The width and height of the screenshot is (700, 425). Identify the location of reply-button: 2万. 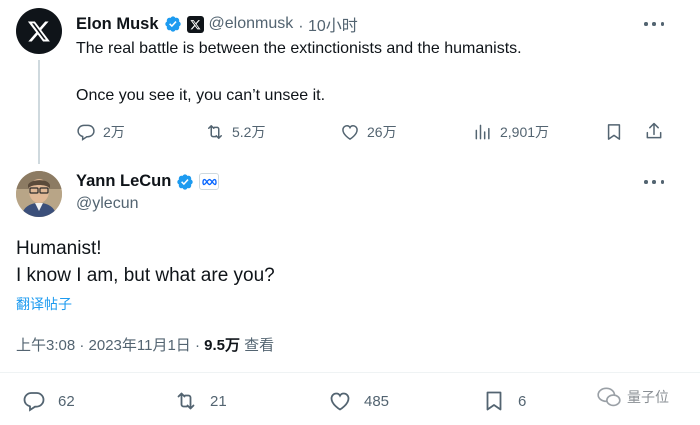
(100, 132).